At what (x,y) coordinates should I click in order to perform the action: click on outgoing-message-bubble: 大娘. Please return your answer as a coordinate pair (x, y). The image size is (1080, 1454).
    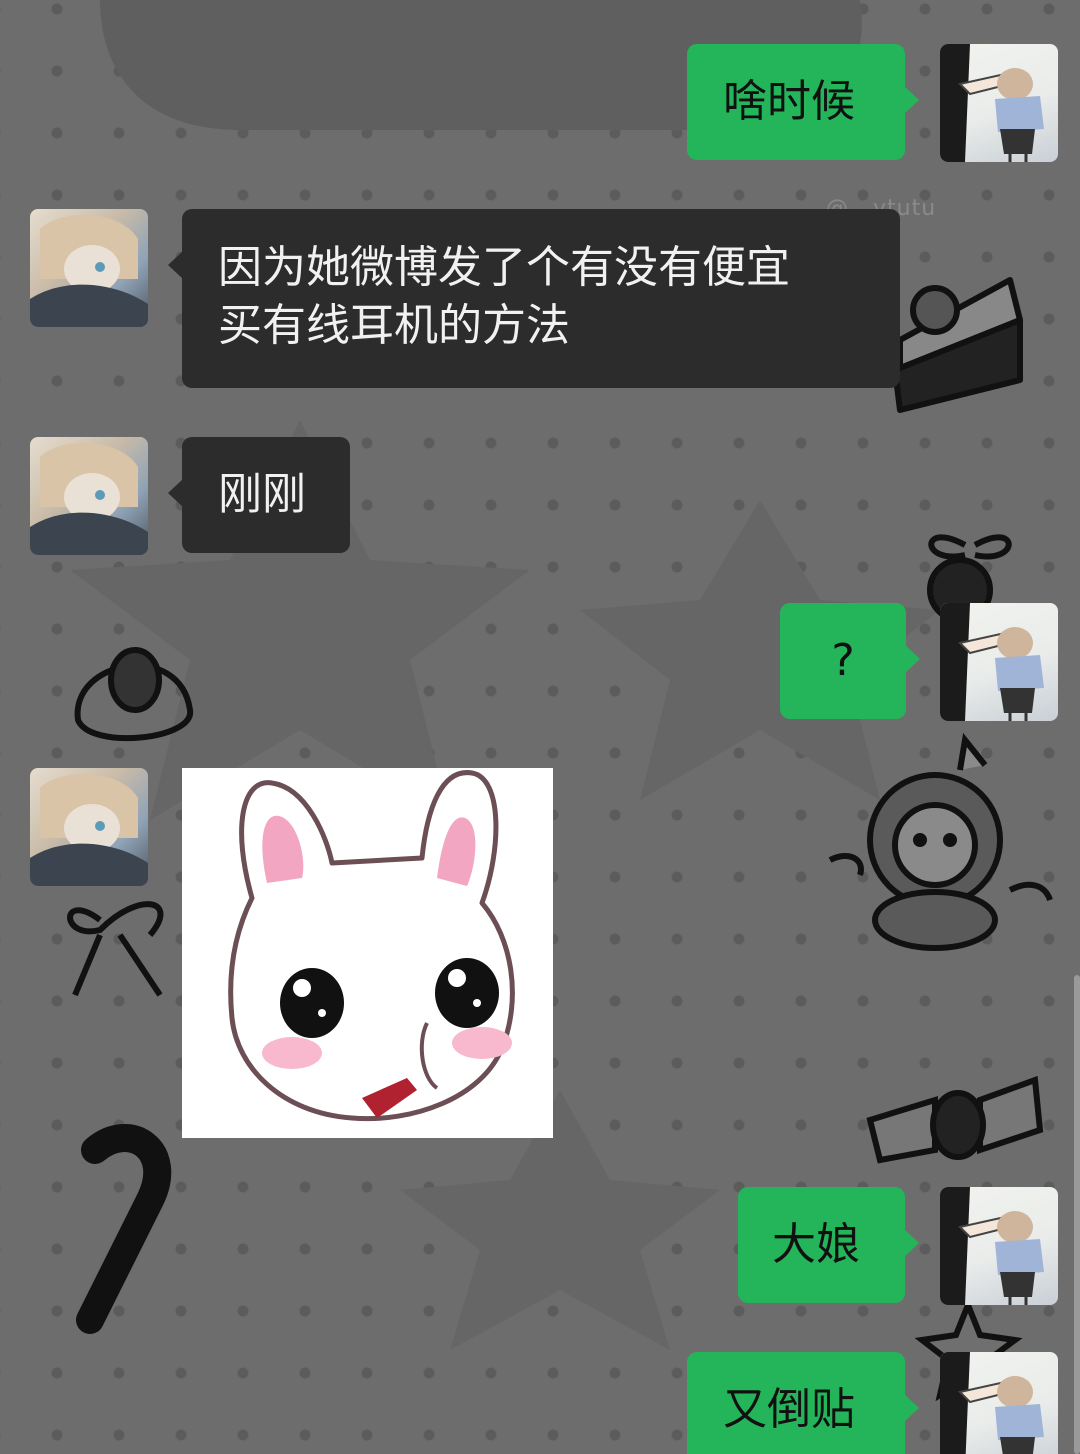
    Looking at the image, I should click on (828, 1245).